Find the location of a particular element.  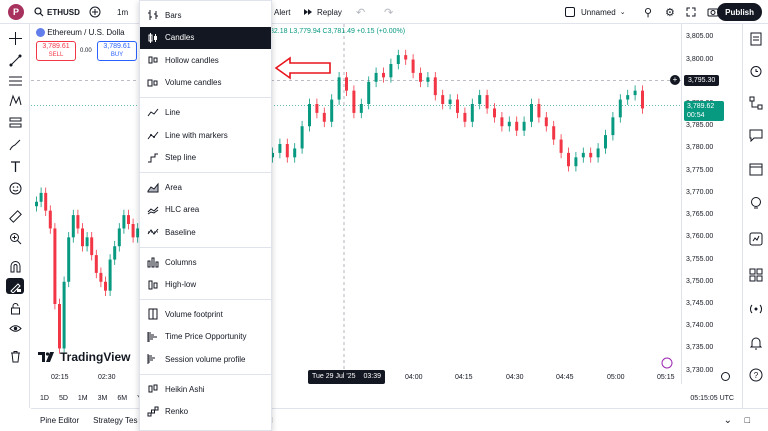

publish-button: Publish is located at coordinates (739, 12).